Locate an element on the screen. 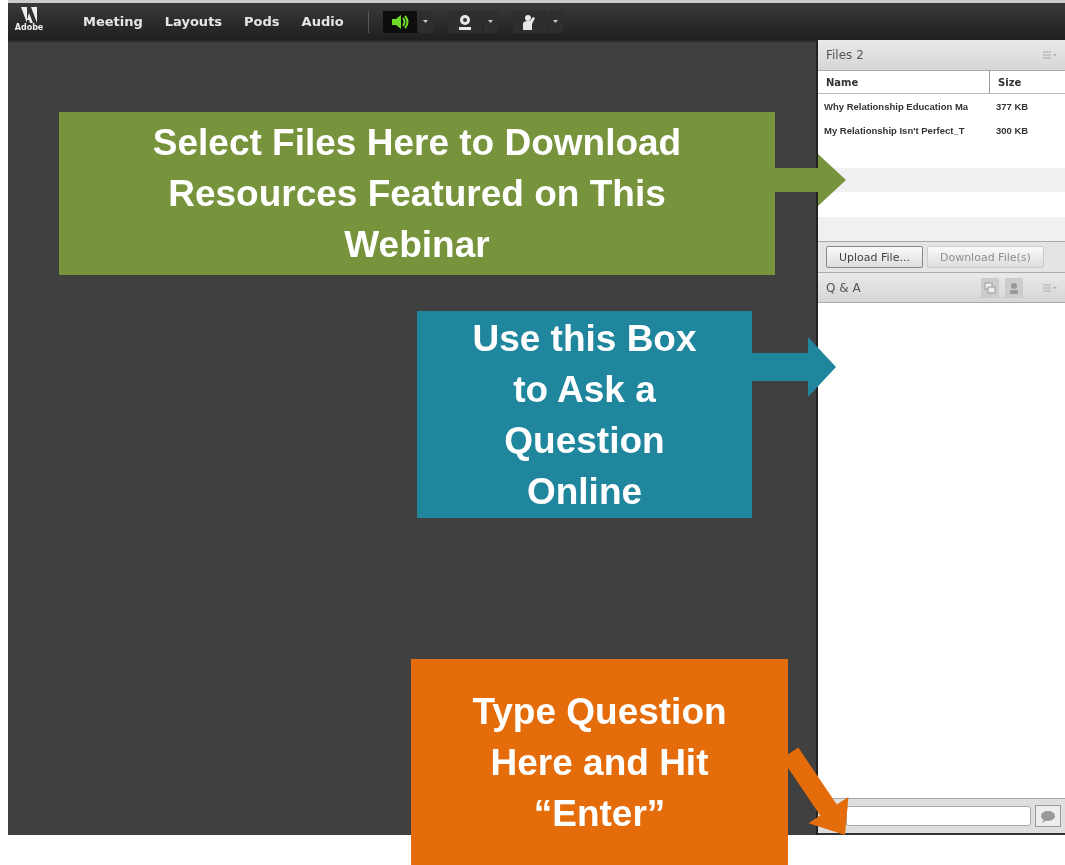 The image size is (1065, 865). callout-text: Use this Box to Ask a Question Online is located at coordinates (584, 415).